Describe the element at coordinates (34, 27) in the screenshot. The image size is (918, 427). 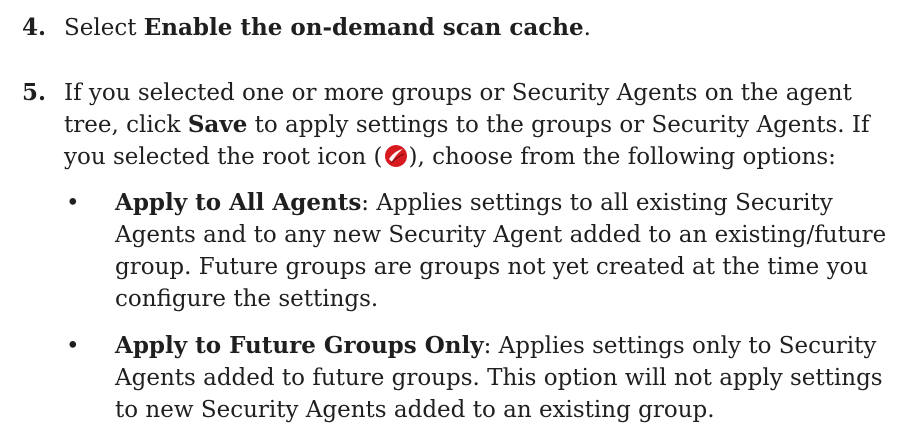
I see `step-number: 4.` at that location.